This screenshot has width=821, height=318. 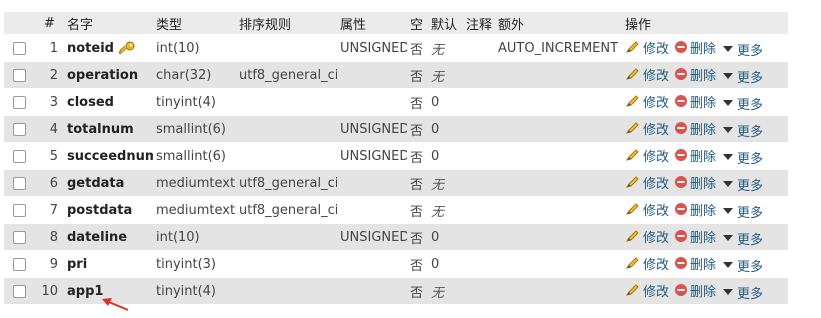 I want to click on field-name-cell: dateline, so click(x=108, y=237).